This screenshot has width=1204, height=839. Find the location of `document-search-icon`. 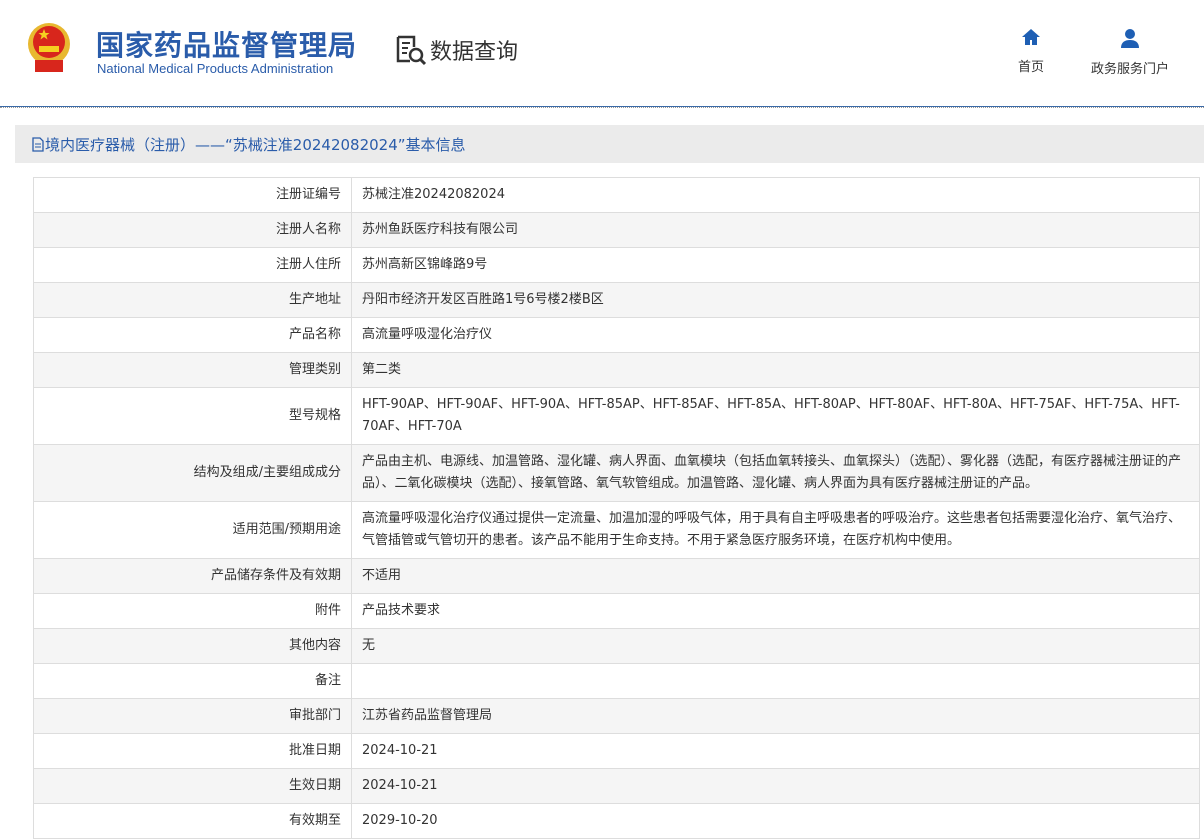

document-search-icon is located at coordinates (411, 50).